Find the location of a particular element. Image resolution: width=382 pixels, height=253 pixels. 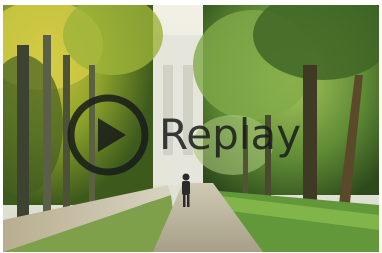

replay-label: Replay is located at coordinates (230, 134).